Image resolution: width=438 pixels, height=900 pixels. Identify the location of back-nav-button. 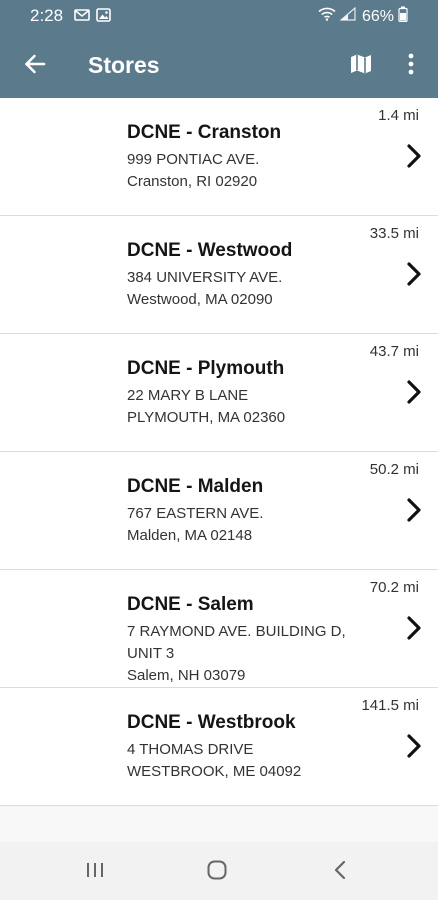
(340, 872).